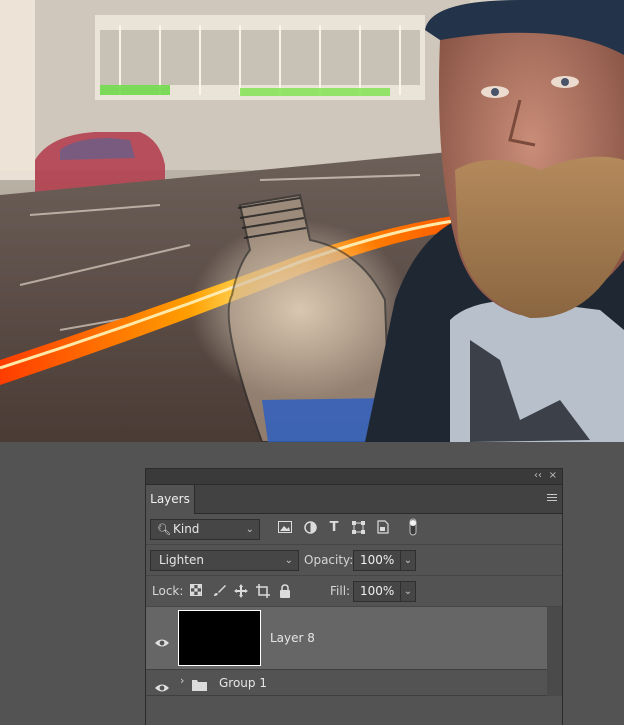 The image size is (624, 725). What do you see at coordinates (346, 683) in the screenshot?
I see `layer-row-group-1: › Group 1` at bounding box center [346, 683].